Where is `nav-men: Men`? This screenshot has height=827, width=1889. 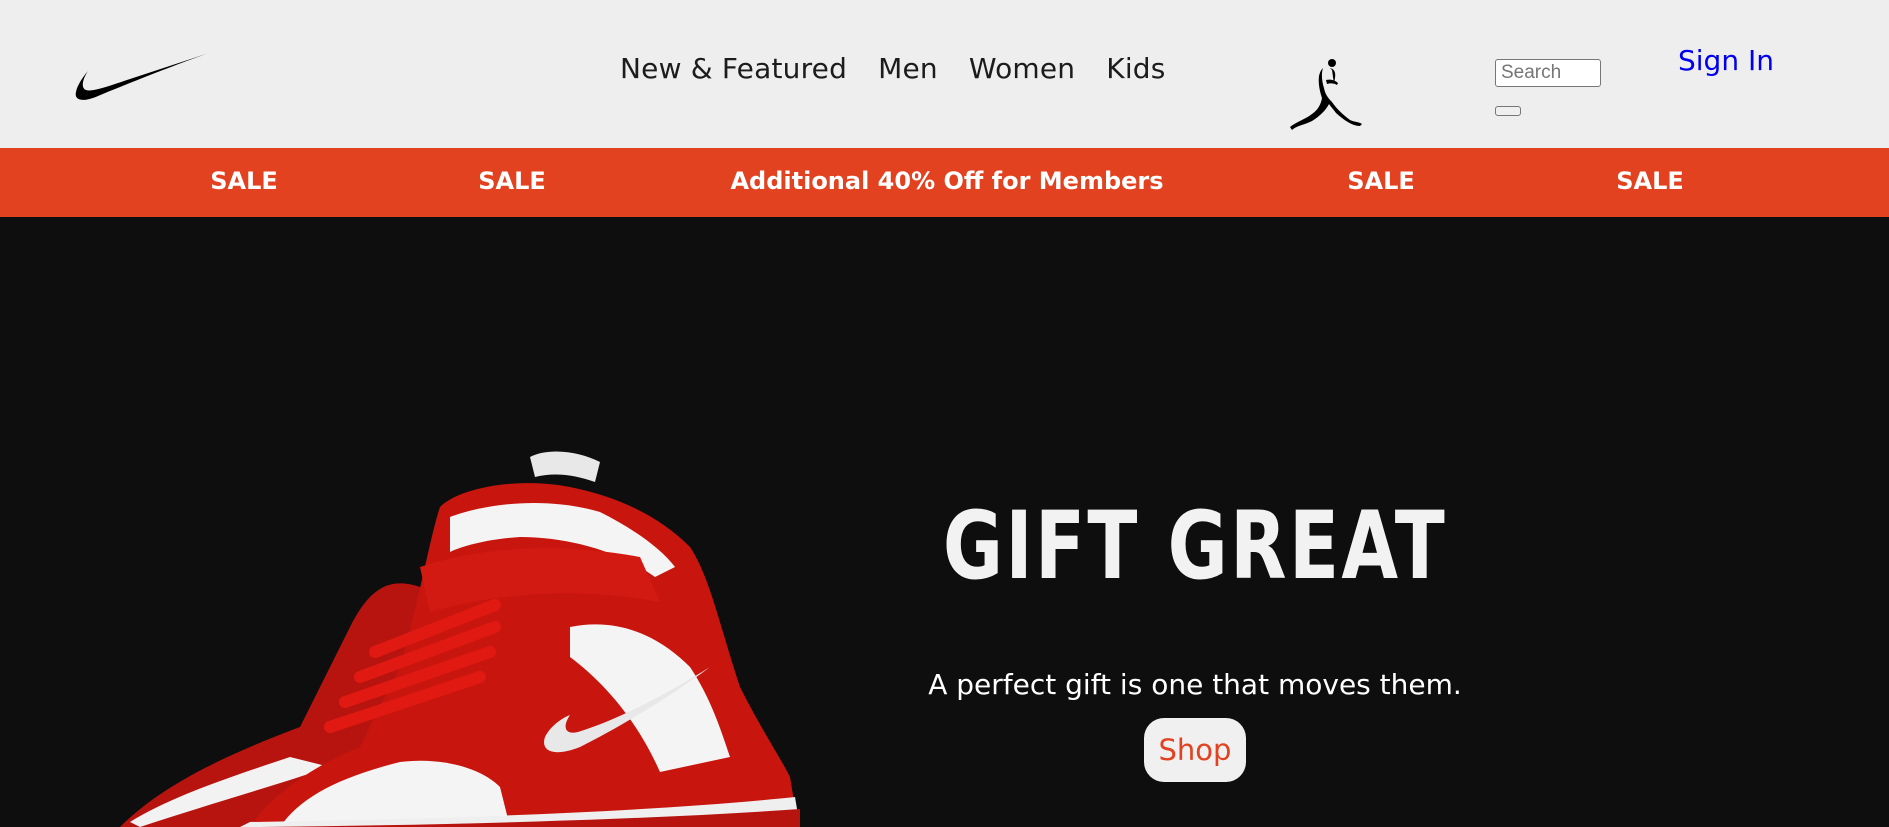 nav-men: Men is located at coordinates (908, 68).